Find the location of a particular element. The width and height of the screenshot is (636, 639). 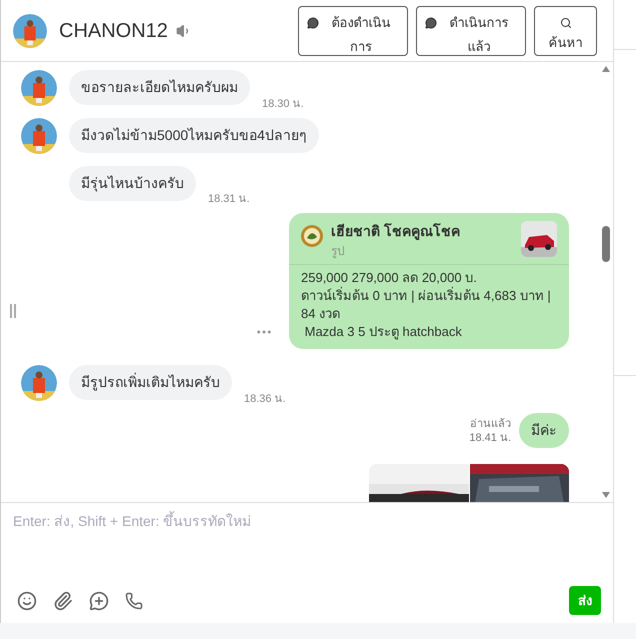

read-status: อ่านแล้ว is located at coordinates (490, 423).